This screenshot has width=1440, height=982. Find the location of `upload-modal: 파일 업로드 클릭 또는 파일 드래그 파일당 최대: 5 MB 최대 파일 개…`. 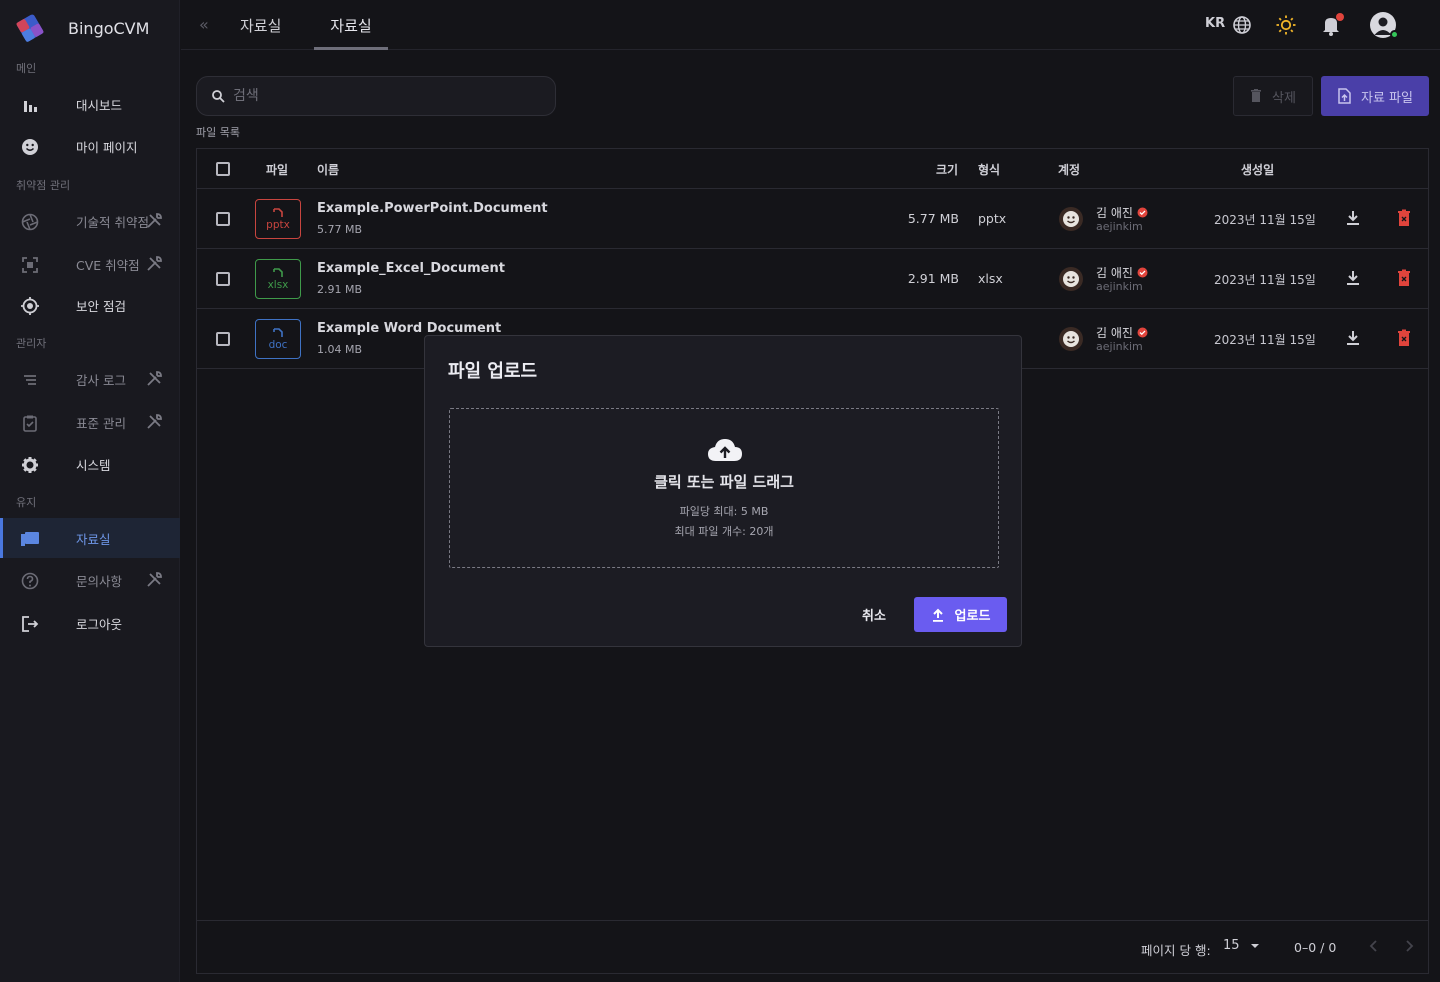

upload-modal: 파일 업로드 클릭 또는 파일 드래그 파일당 최대: 5 MB 최대 파일 개… is located at coordinates (723, 491).